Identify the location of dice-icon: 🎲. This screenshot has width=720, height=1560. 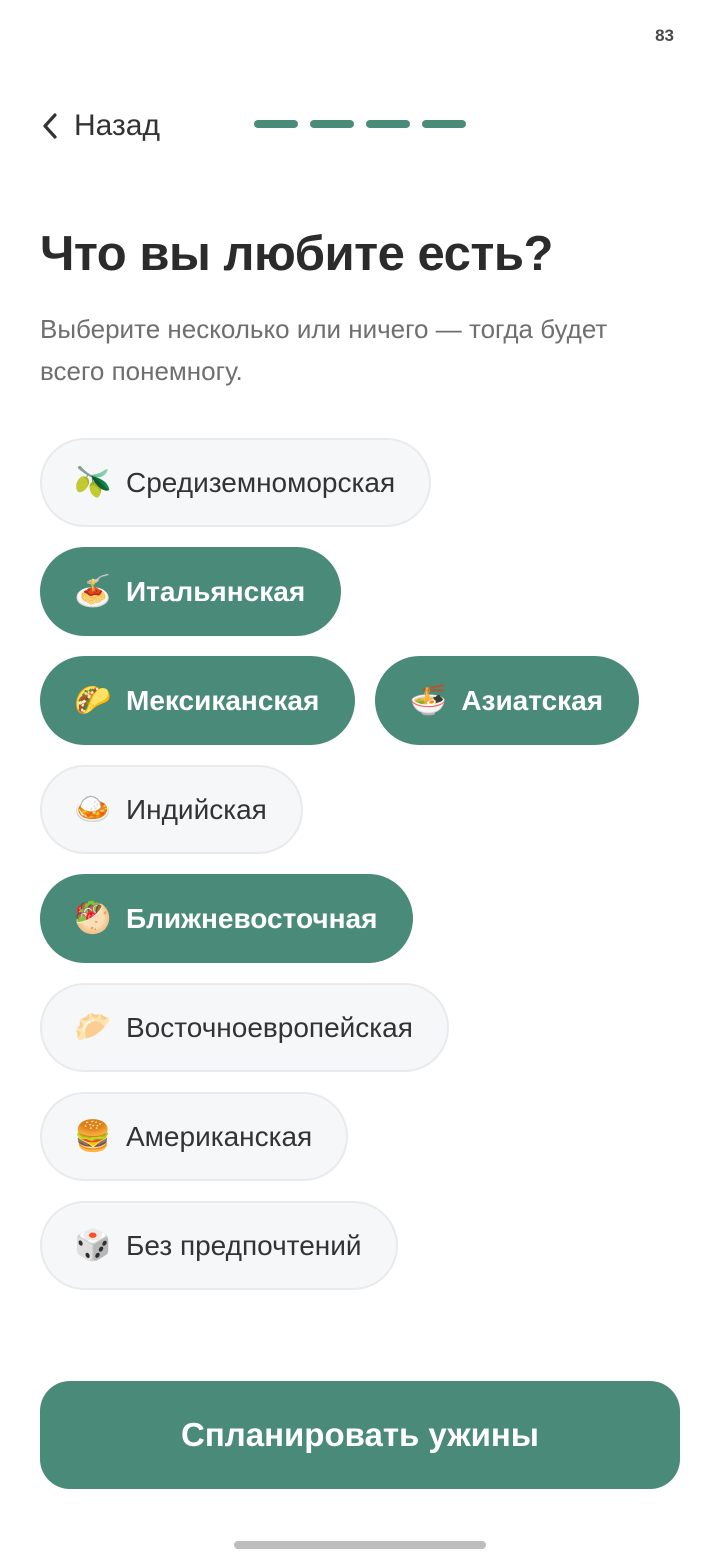
(93, 1245).